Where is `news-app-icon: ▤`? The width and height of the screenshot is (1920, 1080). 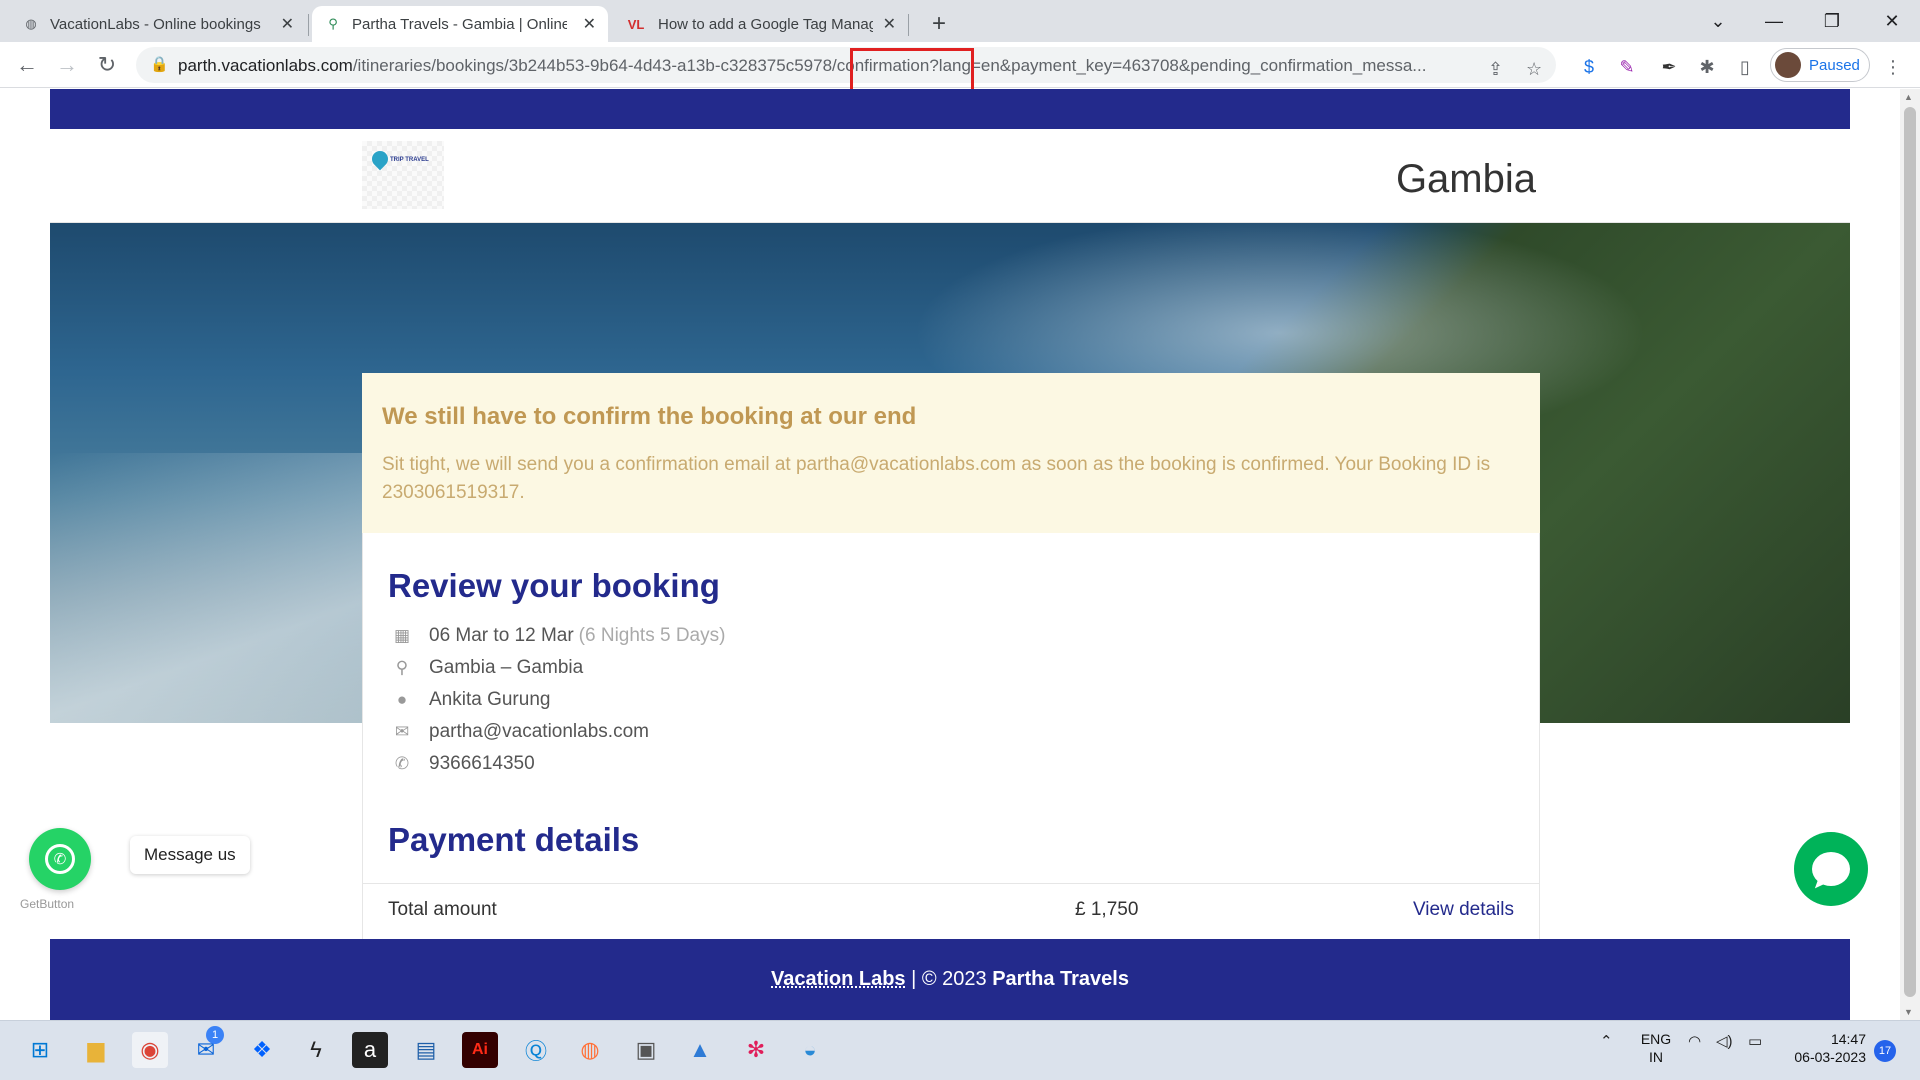
news-app-icon: ▤ is located at coordinates (426, 1050).